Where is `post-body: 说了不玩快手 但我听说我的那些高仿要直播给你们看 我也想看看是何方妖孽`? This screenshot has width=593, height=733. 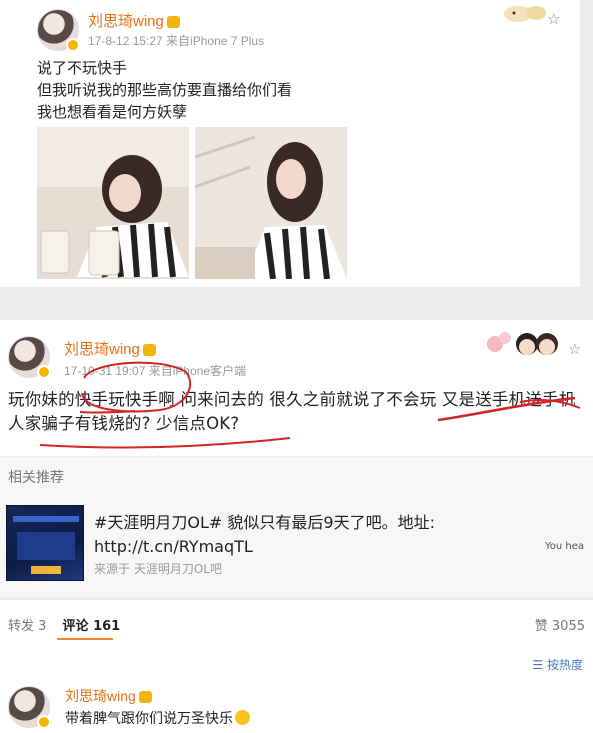 post-body: 说了不玩快手 但我听说我的那些高仿要直播给你们看 我也想看看是何方妖孽 is located at coordinates (164, 90).